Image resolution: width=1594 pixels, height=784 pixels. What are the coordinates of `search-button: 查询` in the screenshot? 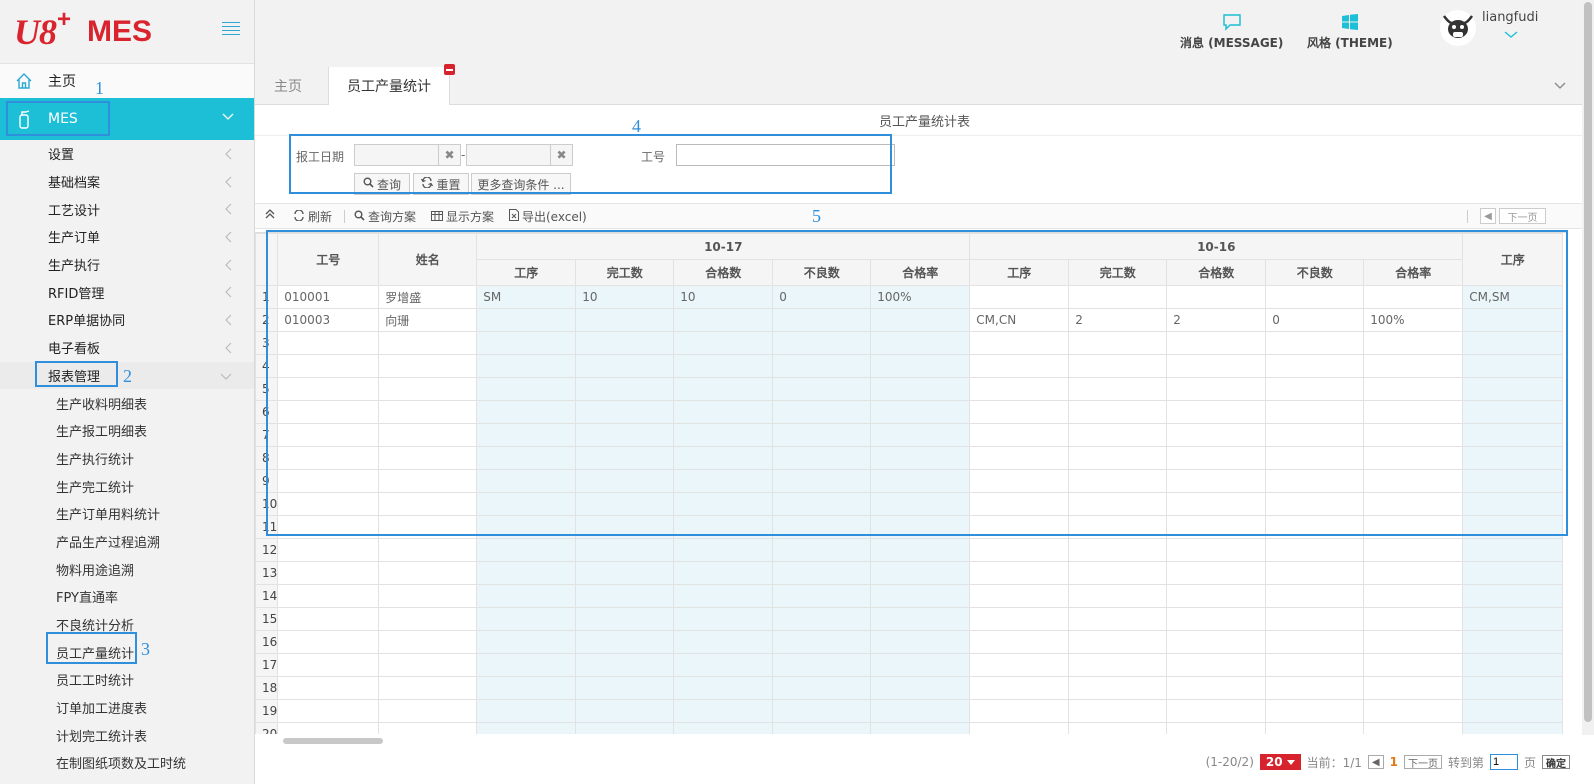 It's located at (382, 184).